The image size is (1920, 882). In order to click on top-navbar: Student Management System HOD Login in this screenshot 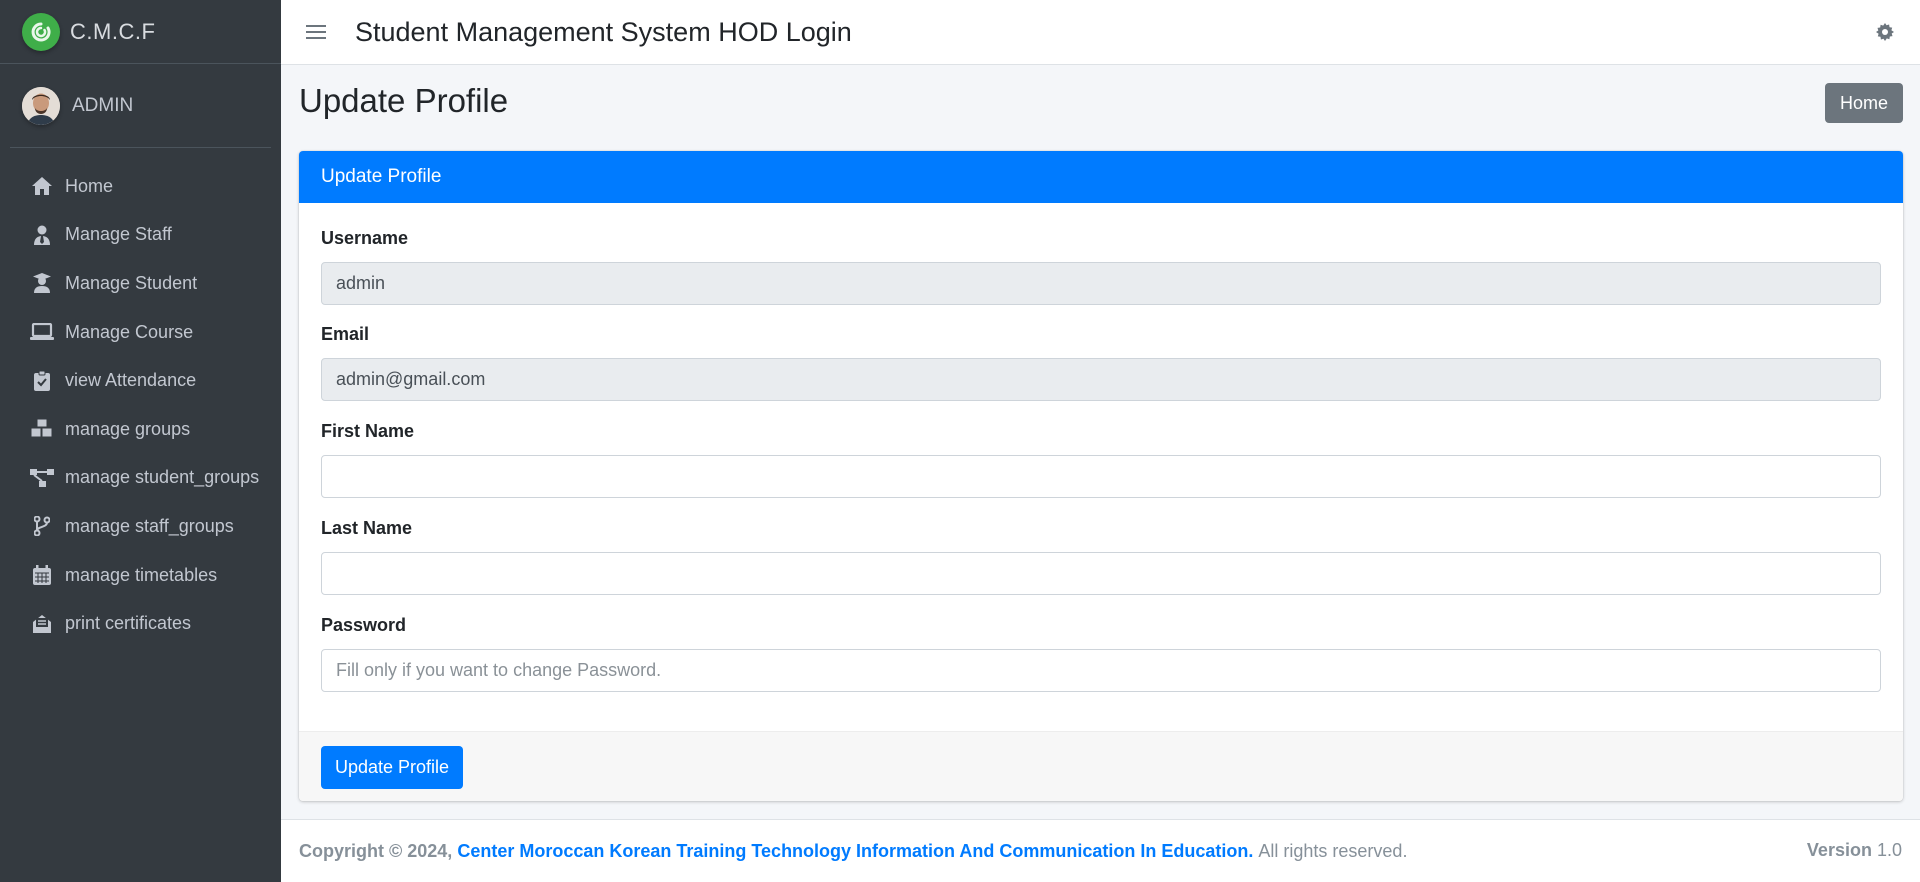, I will do `click(1100, 32)`.